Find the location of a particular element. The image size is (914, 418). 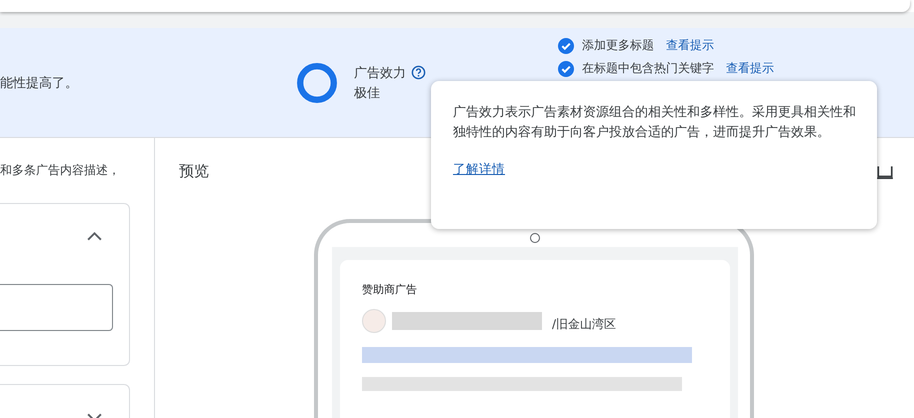

ad-strength-rating: 极佳 is located at coordinates (367, 93).